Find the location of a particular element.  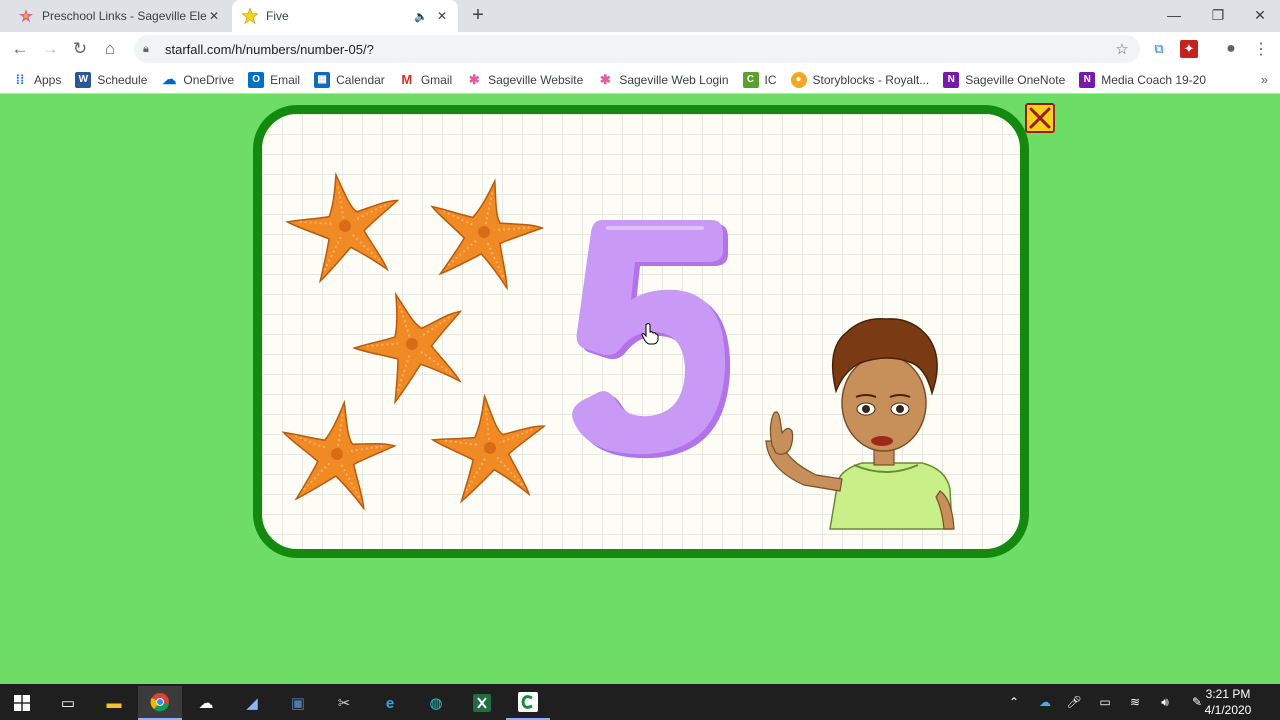

volume-icon: 🔊︎ is located at coordinates (1165, 702).